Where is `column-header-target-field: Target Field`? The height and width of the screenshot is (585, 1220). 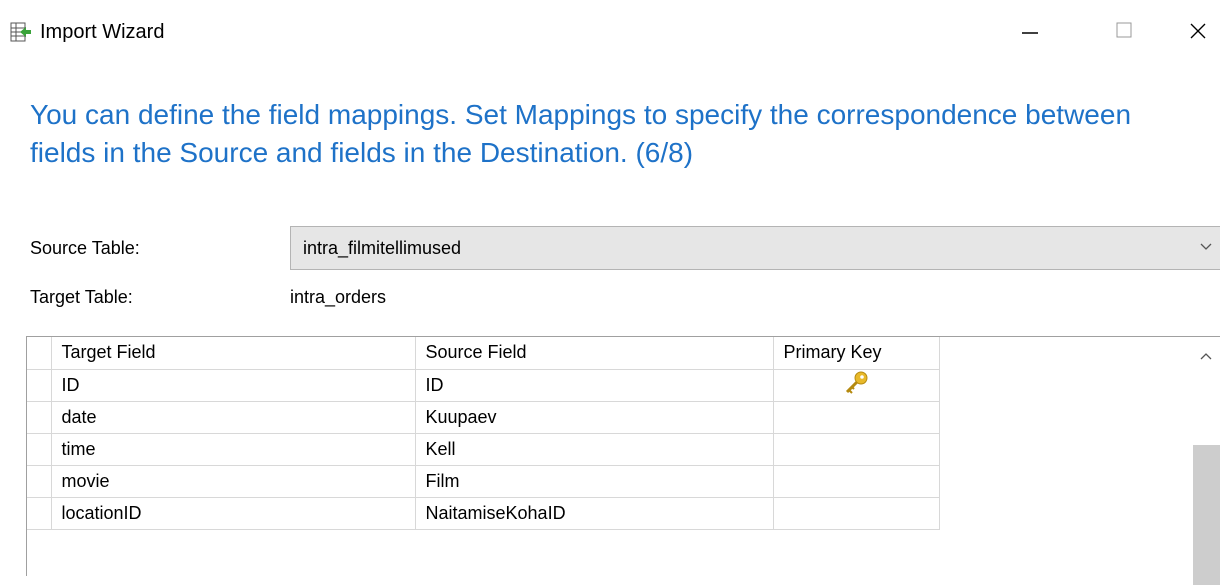 column-header-target-field: Target Field is located at coordinates (233, 353).